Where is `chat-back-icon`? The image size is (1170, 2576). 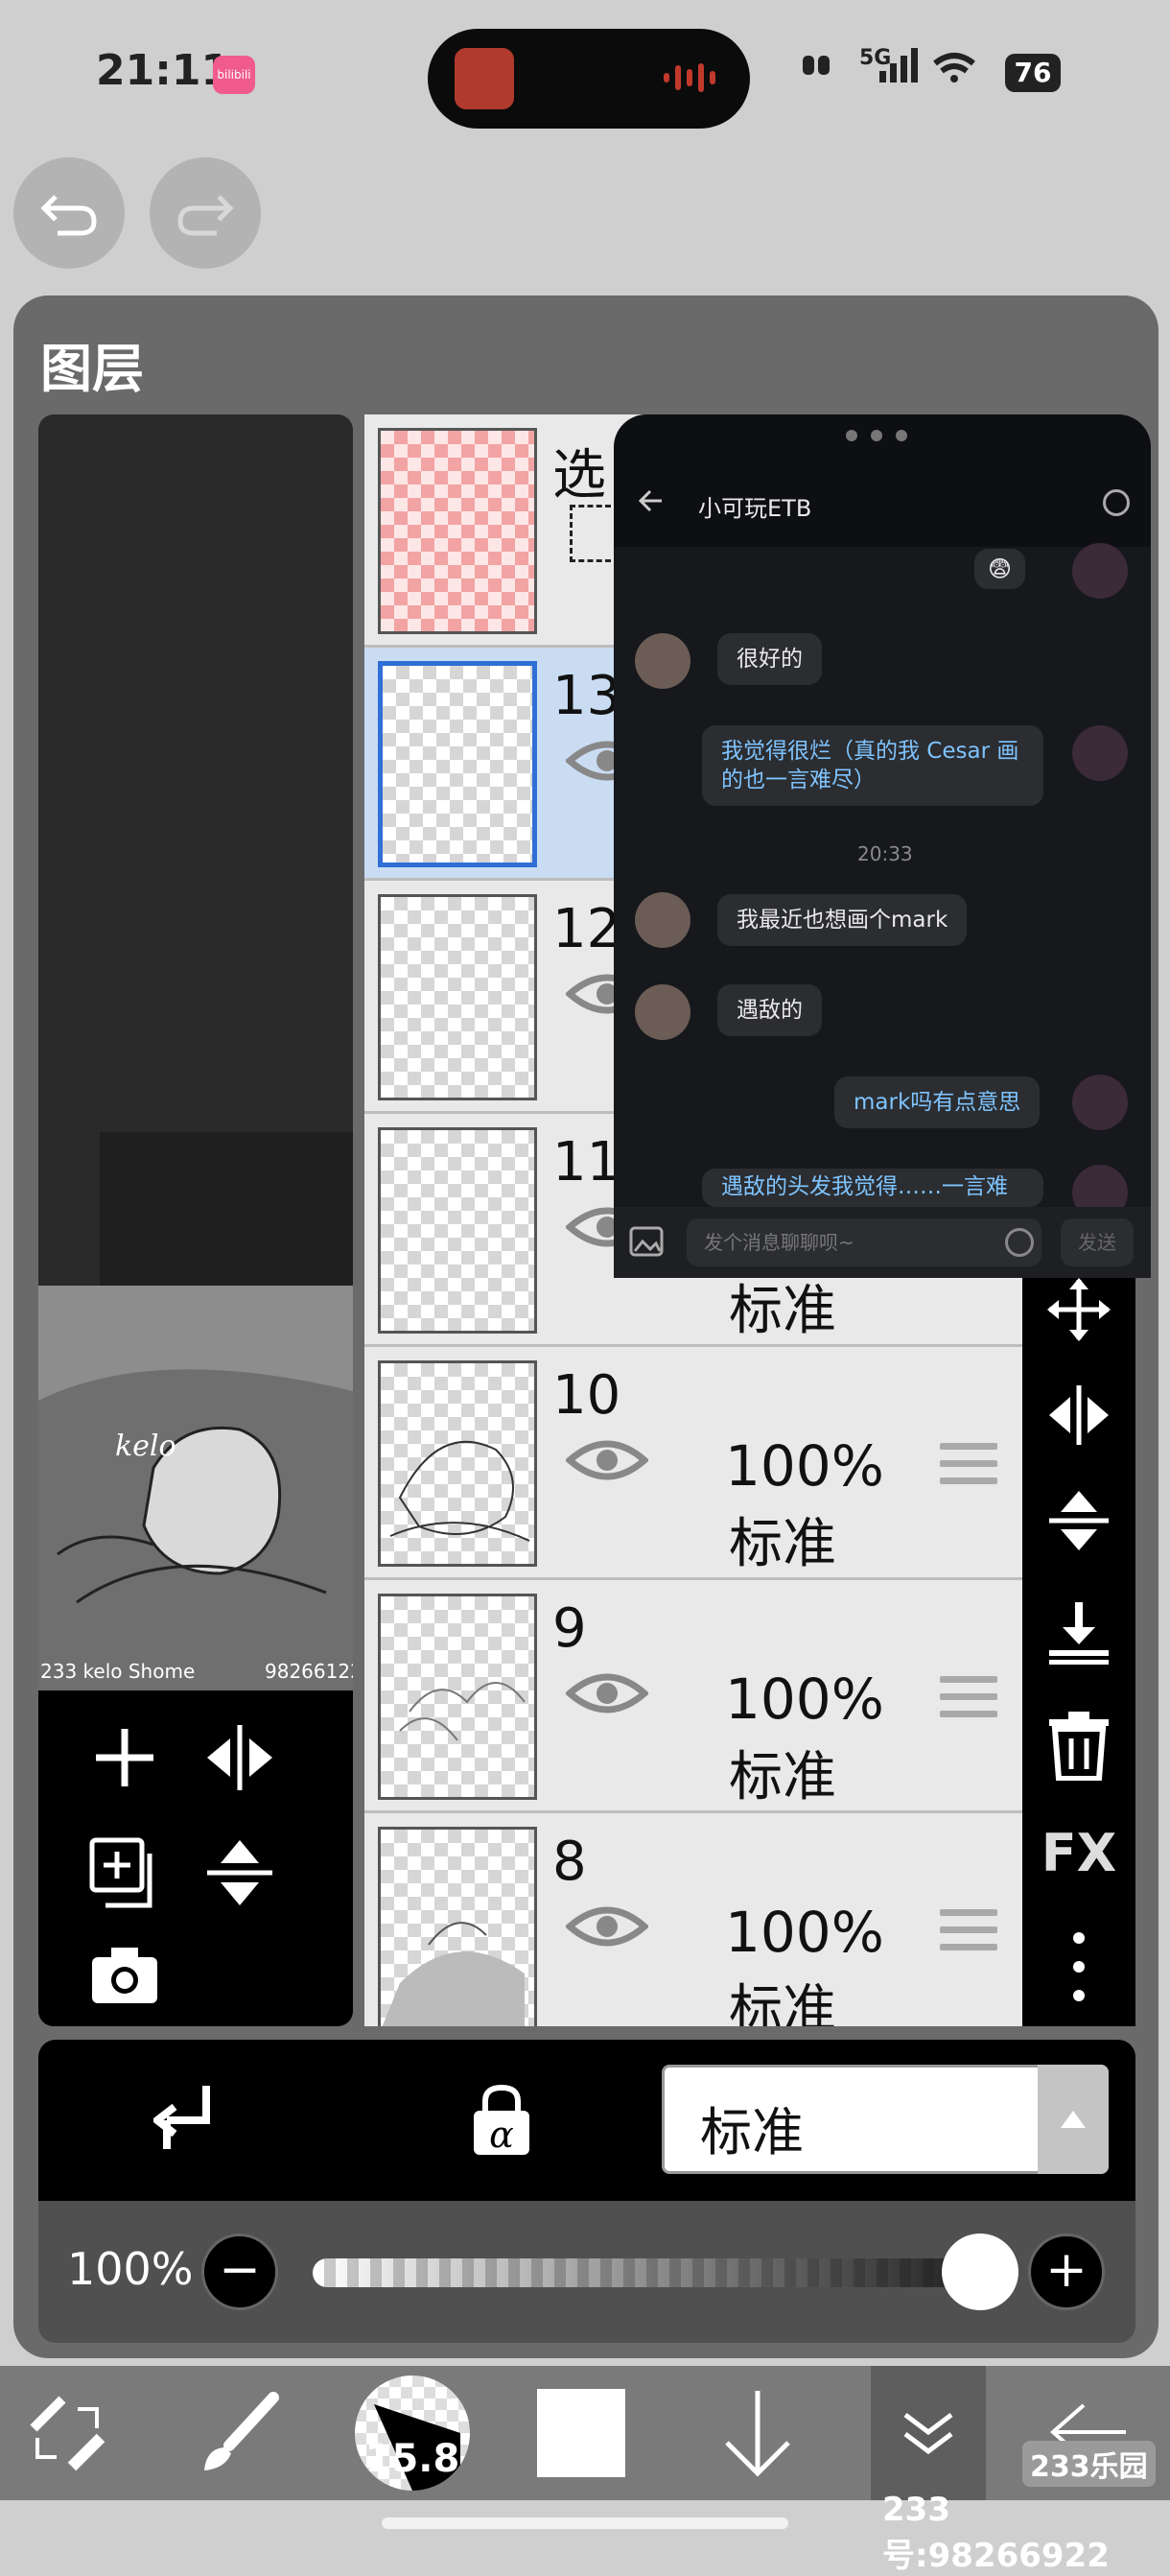
chat-back-icon is located at coordinates (650, 504).